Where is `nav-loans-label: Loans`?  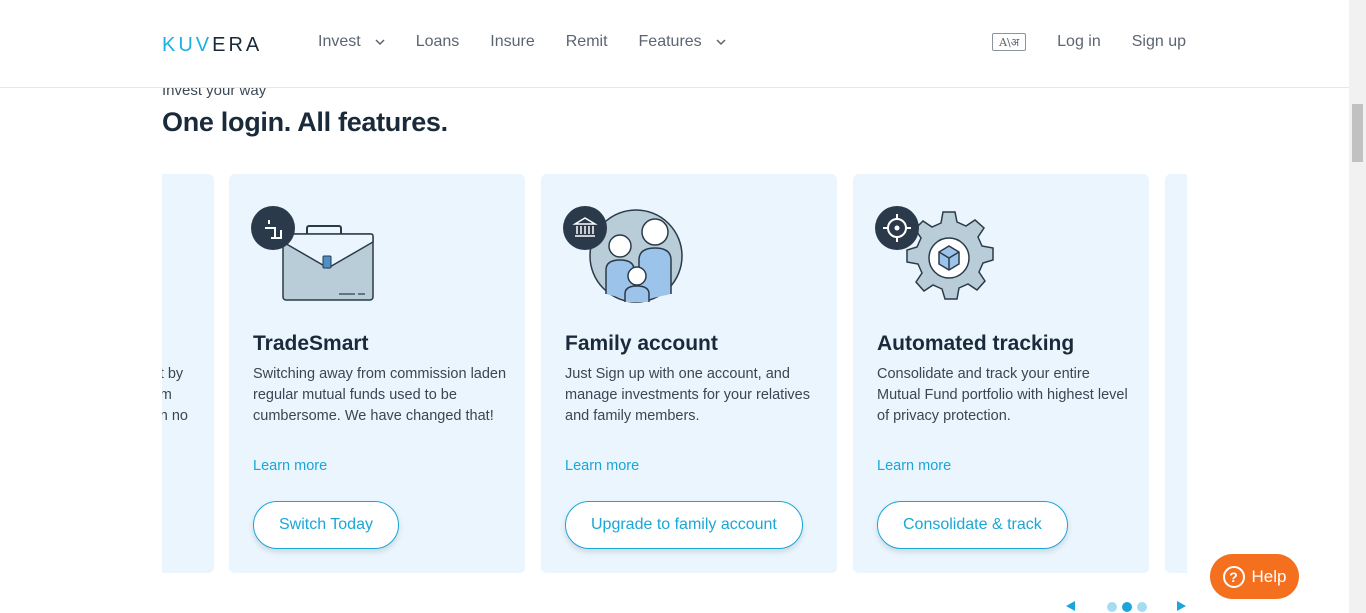
nav-loans-label: Loans is located at coordinates (437, 41).